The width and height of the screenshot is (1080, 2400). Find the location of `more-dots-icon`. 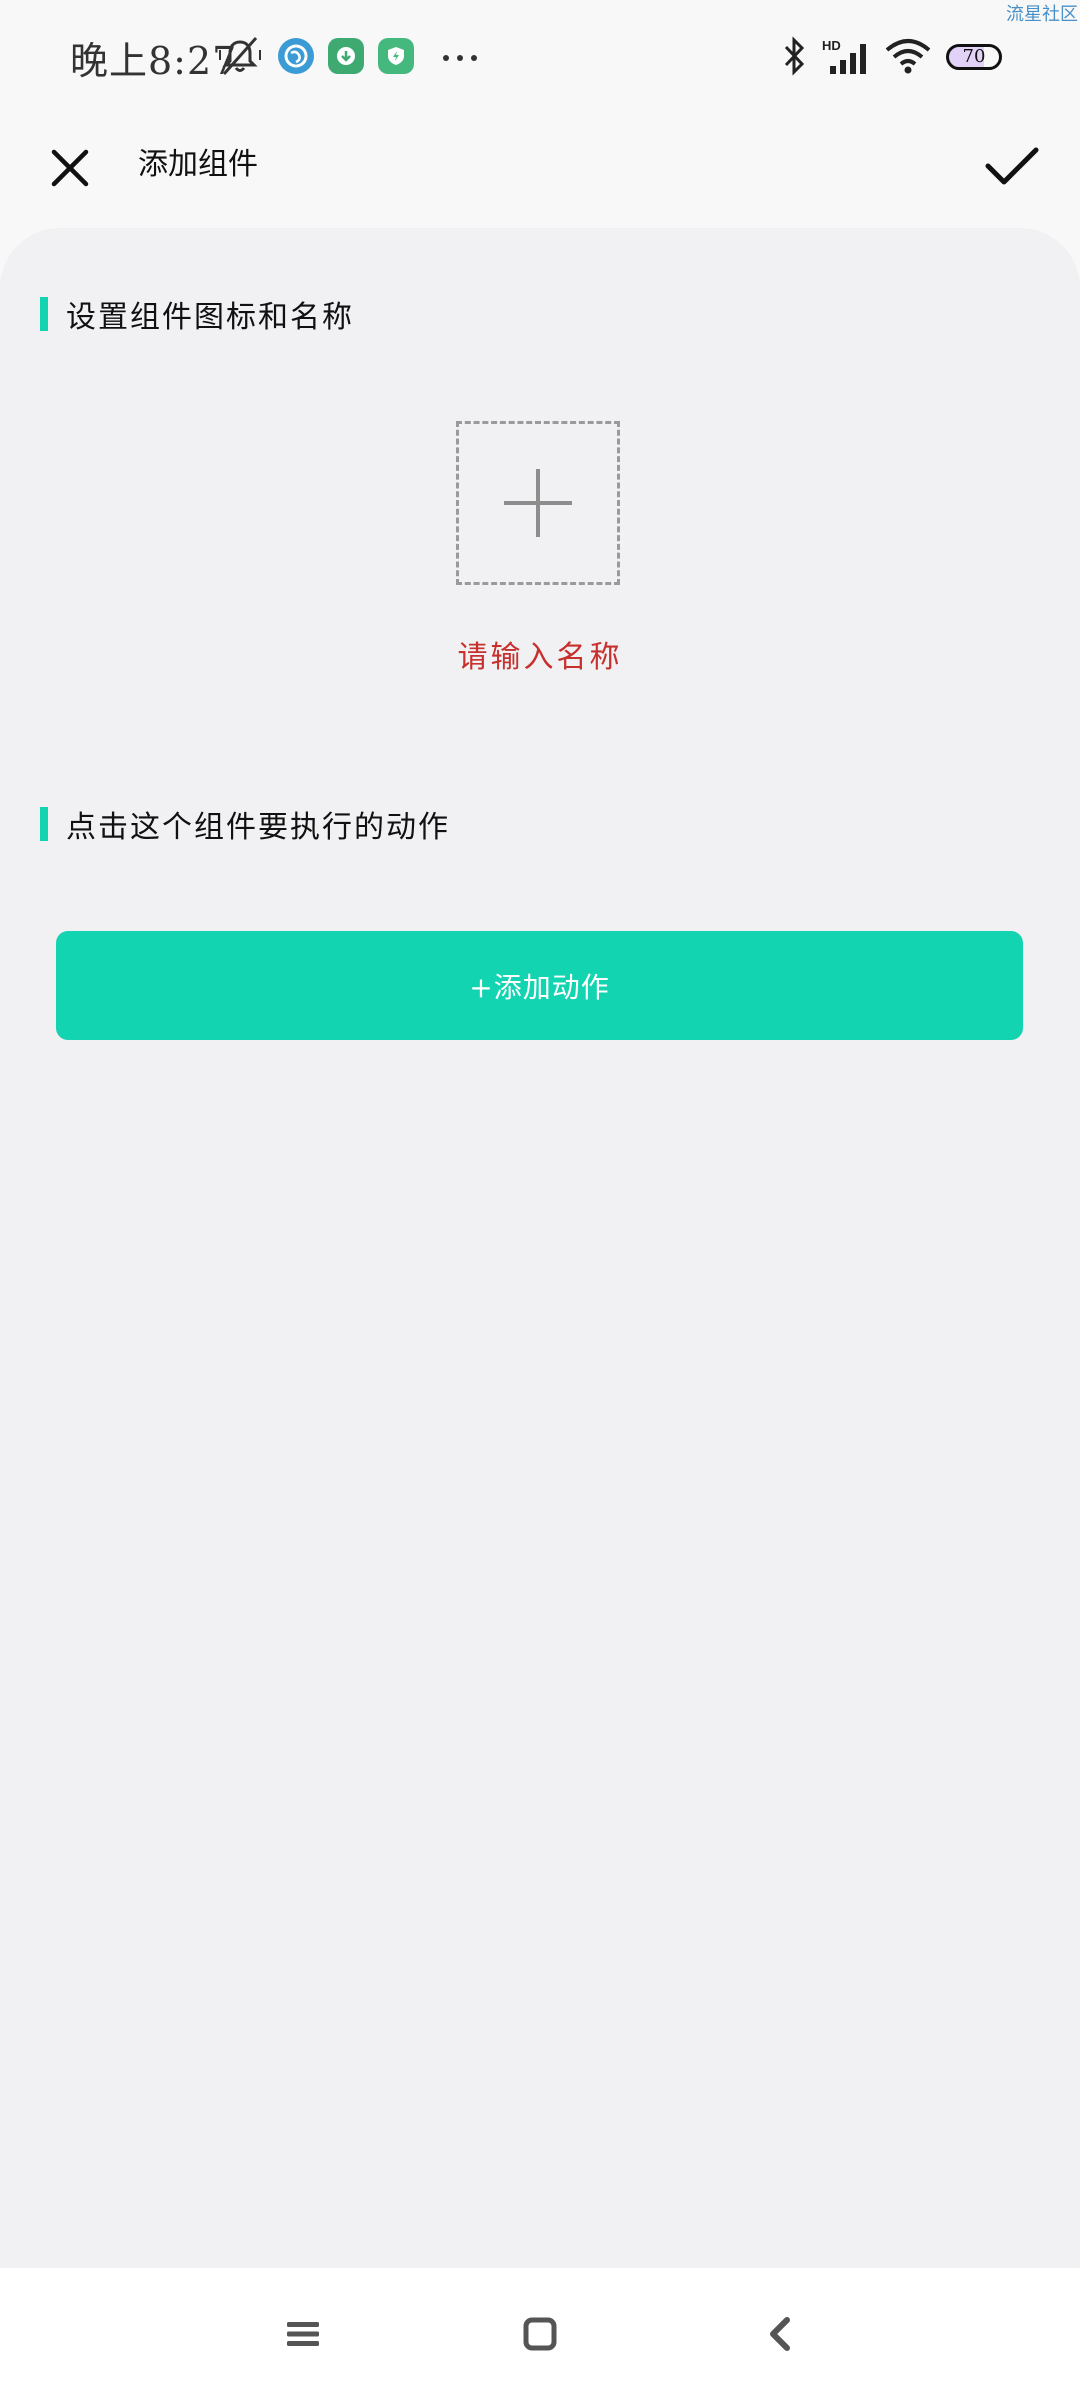

more-dots-icon is located at coordinates (460, 58).